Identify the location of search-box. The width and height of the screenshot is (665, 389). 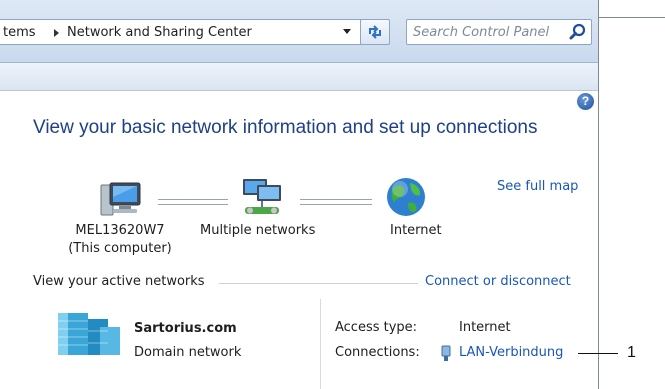
(499, 32).